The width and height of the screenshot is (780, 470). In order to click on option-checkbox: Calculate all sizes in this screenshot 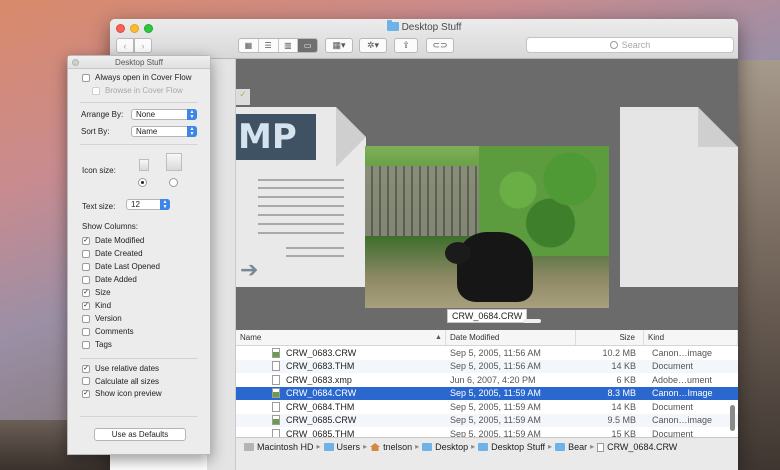, I will do `click(120, 381)`.